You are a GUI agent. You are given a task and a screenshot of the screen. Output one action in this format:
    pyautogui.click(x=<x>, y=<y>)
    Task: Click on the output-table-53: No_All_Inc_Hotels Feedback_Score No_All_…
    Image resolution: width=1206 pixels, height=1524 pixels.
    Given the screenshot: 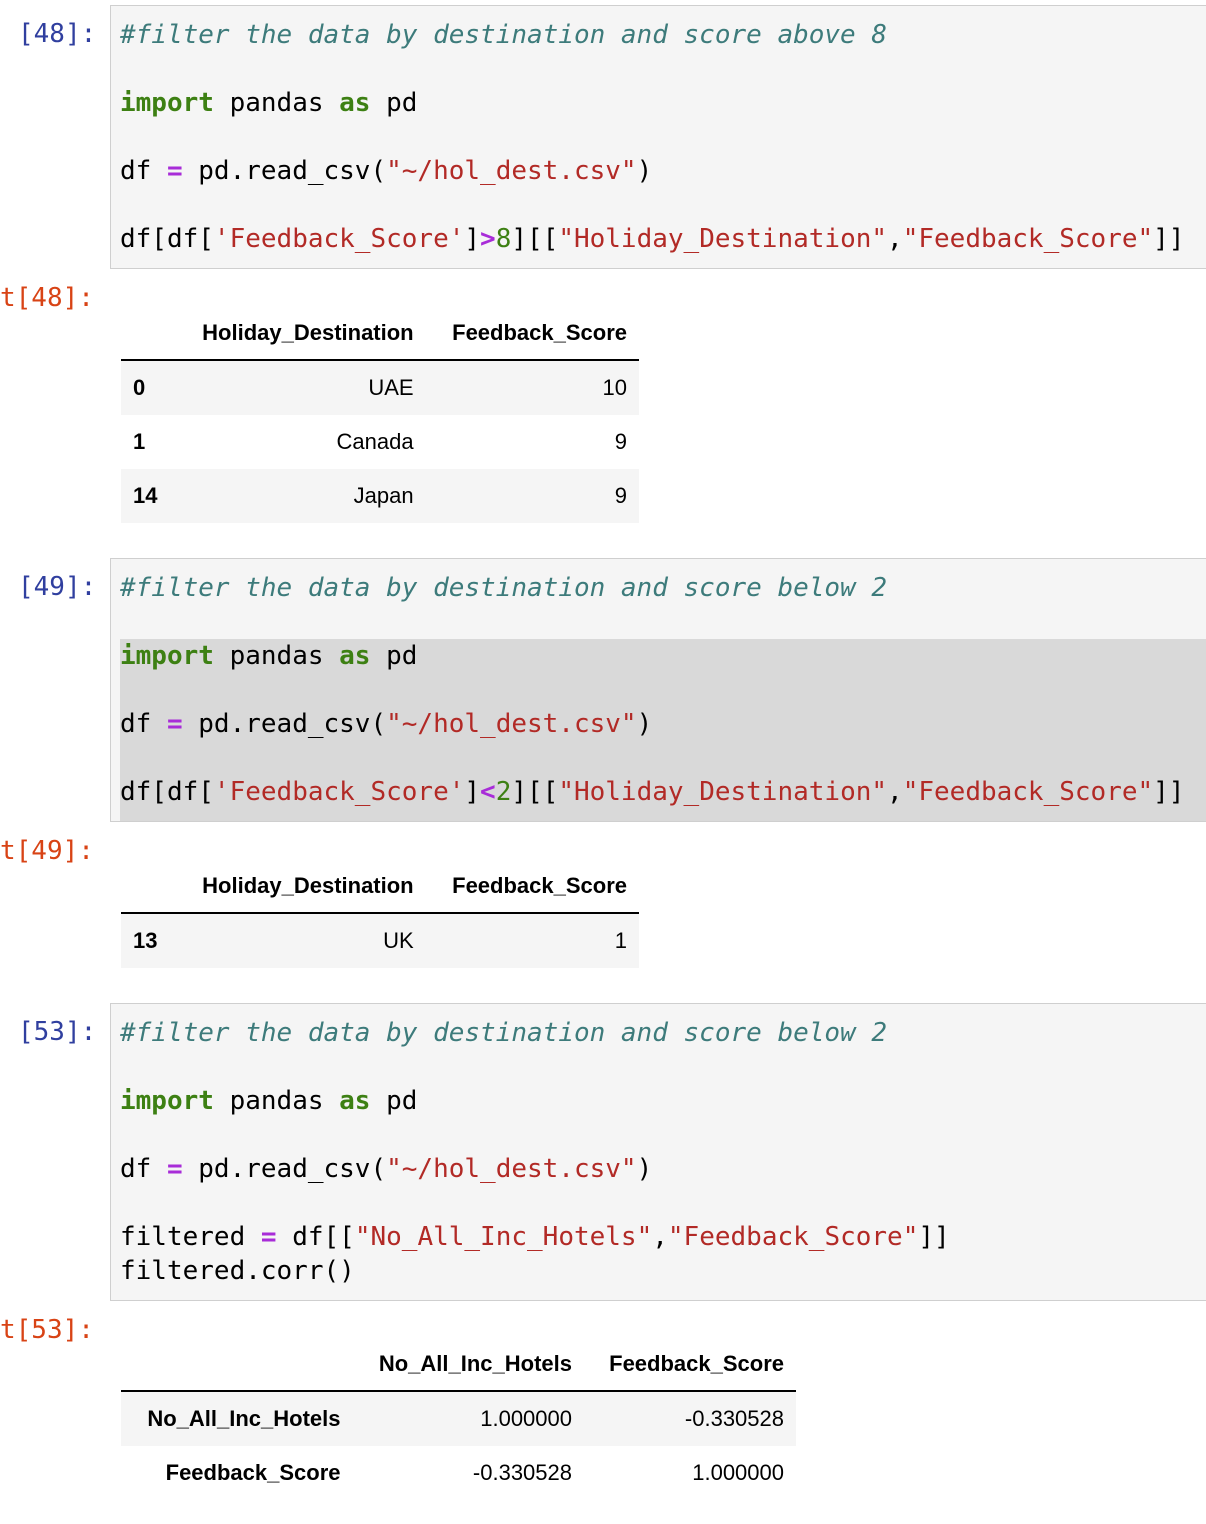 What is the action you would take?
    pyautogui.click(x=458, y=1419)
    